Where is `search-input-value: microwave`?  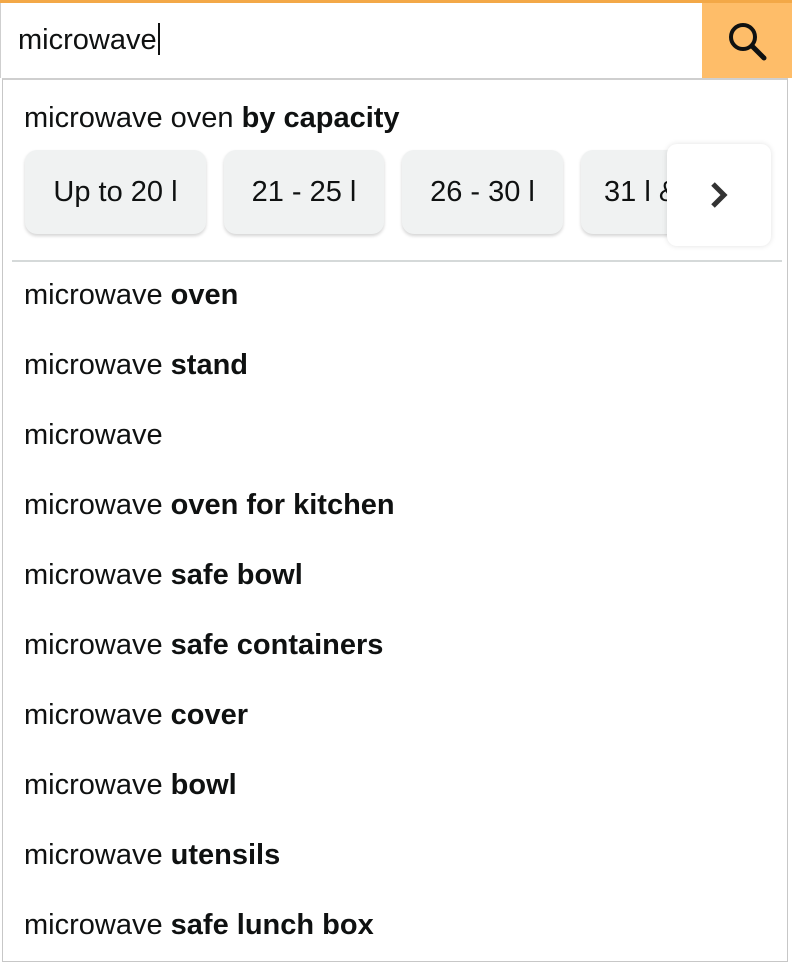 search-input-value: microwave is located at coordinates (87, 40).